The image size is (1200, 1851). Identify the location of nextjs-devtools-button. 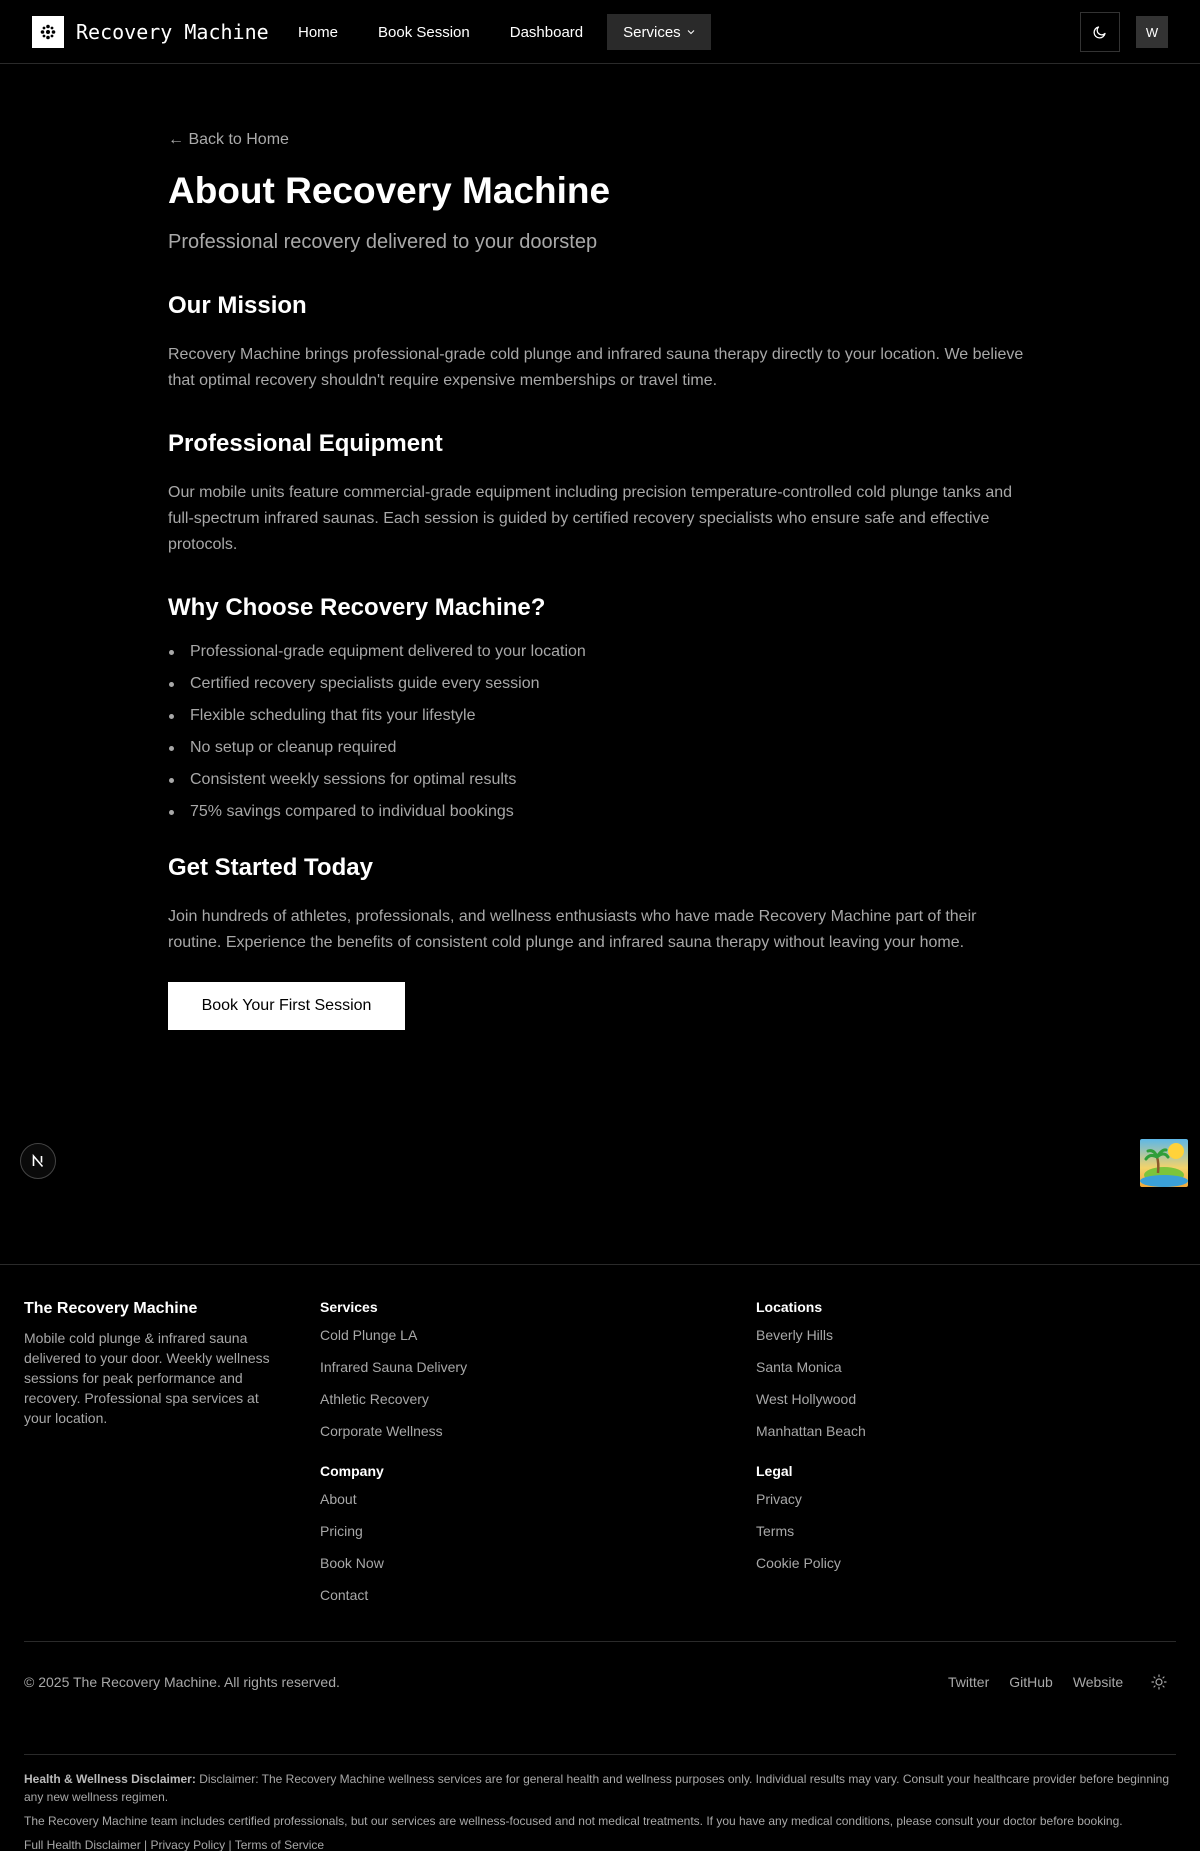
(38, 1161).